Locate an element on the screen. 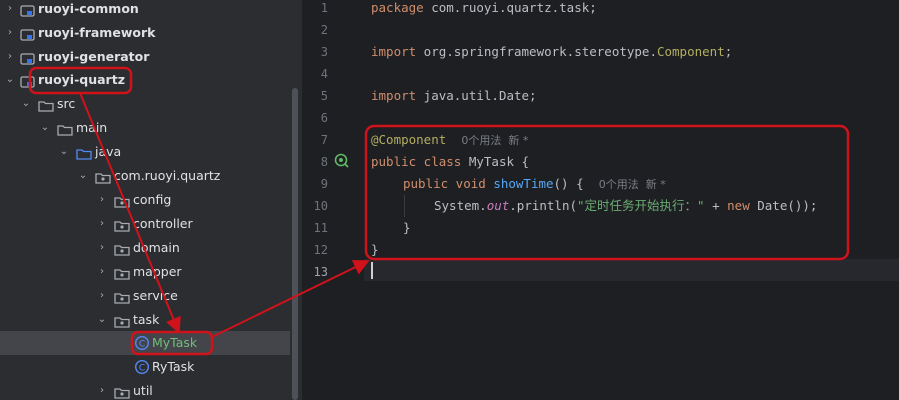 This screenshot has width=899, height=400. source-folder-icon is located at coordinates (84, 152).